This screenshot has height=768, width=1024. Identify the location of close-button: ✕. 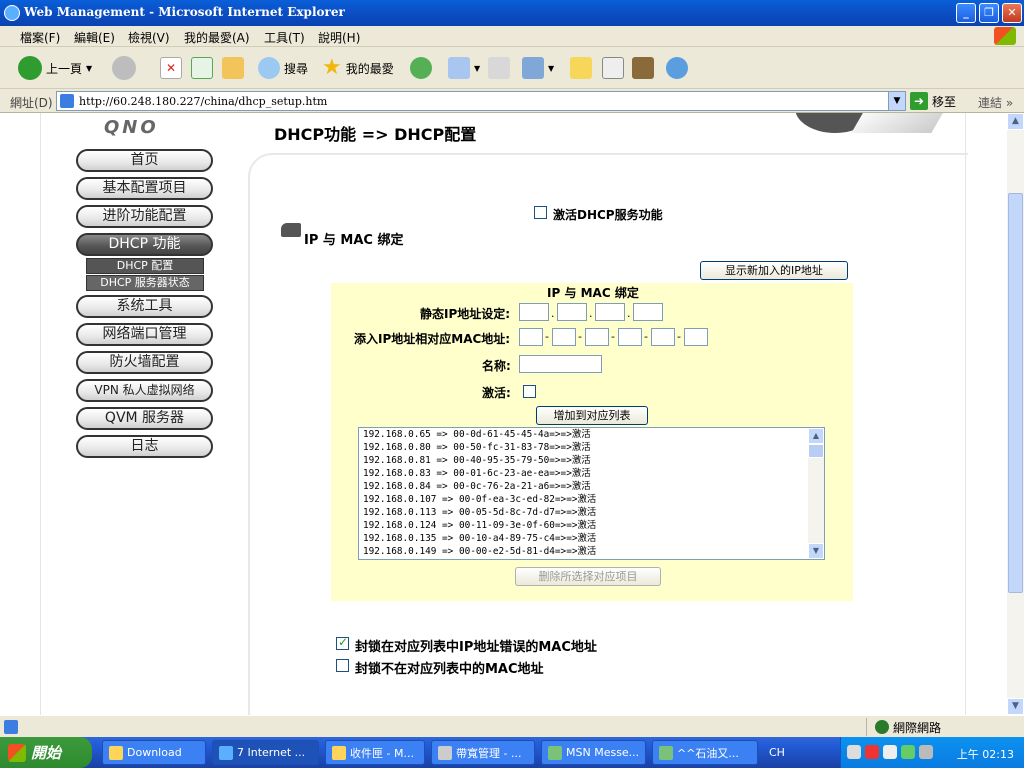
(1012, 13).